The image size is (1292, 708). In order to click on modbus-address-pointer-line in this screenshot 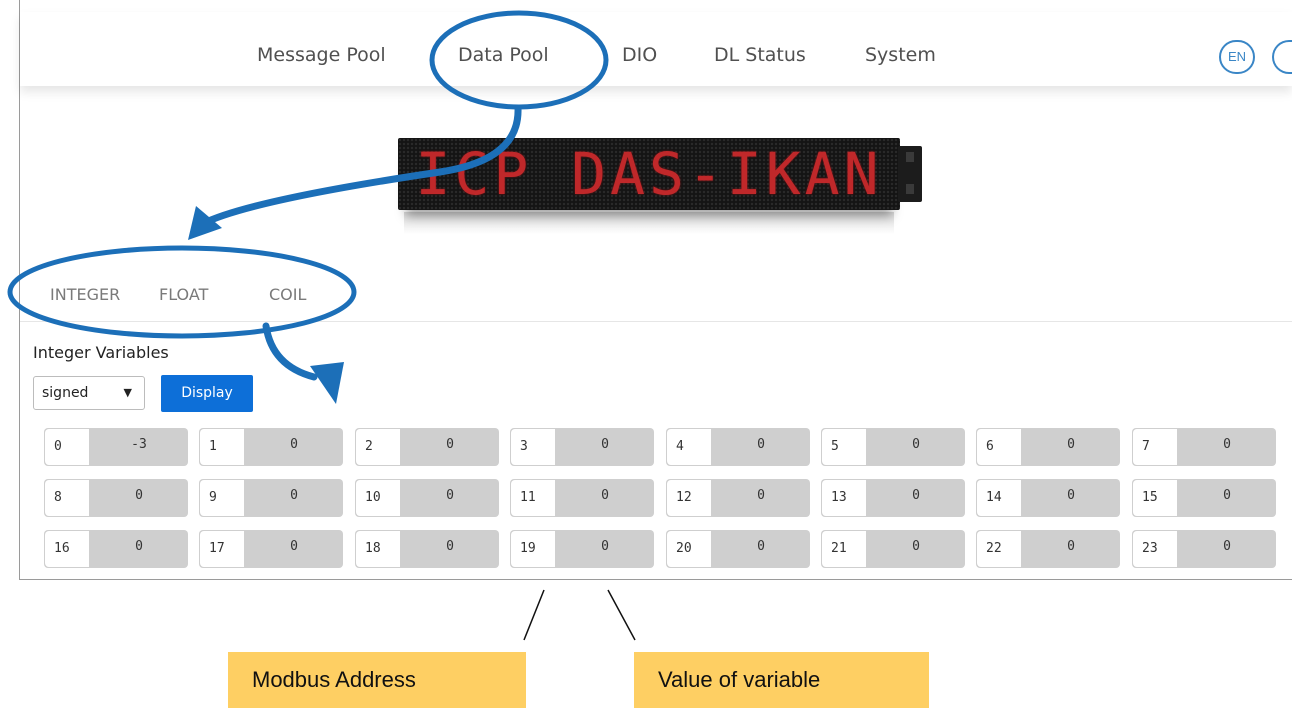, I will do `click(534, 615)`.